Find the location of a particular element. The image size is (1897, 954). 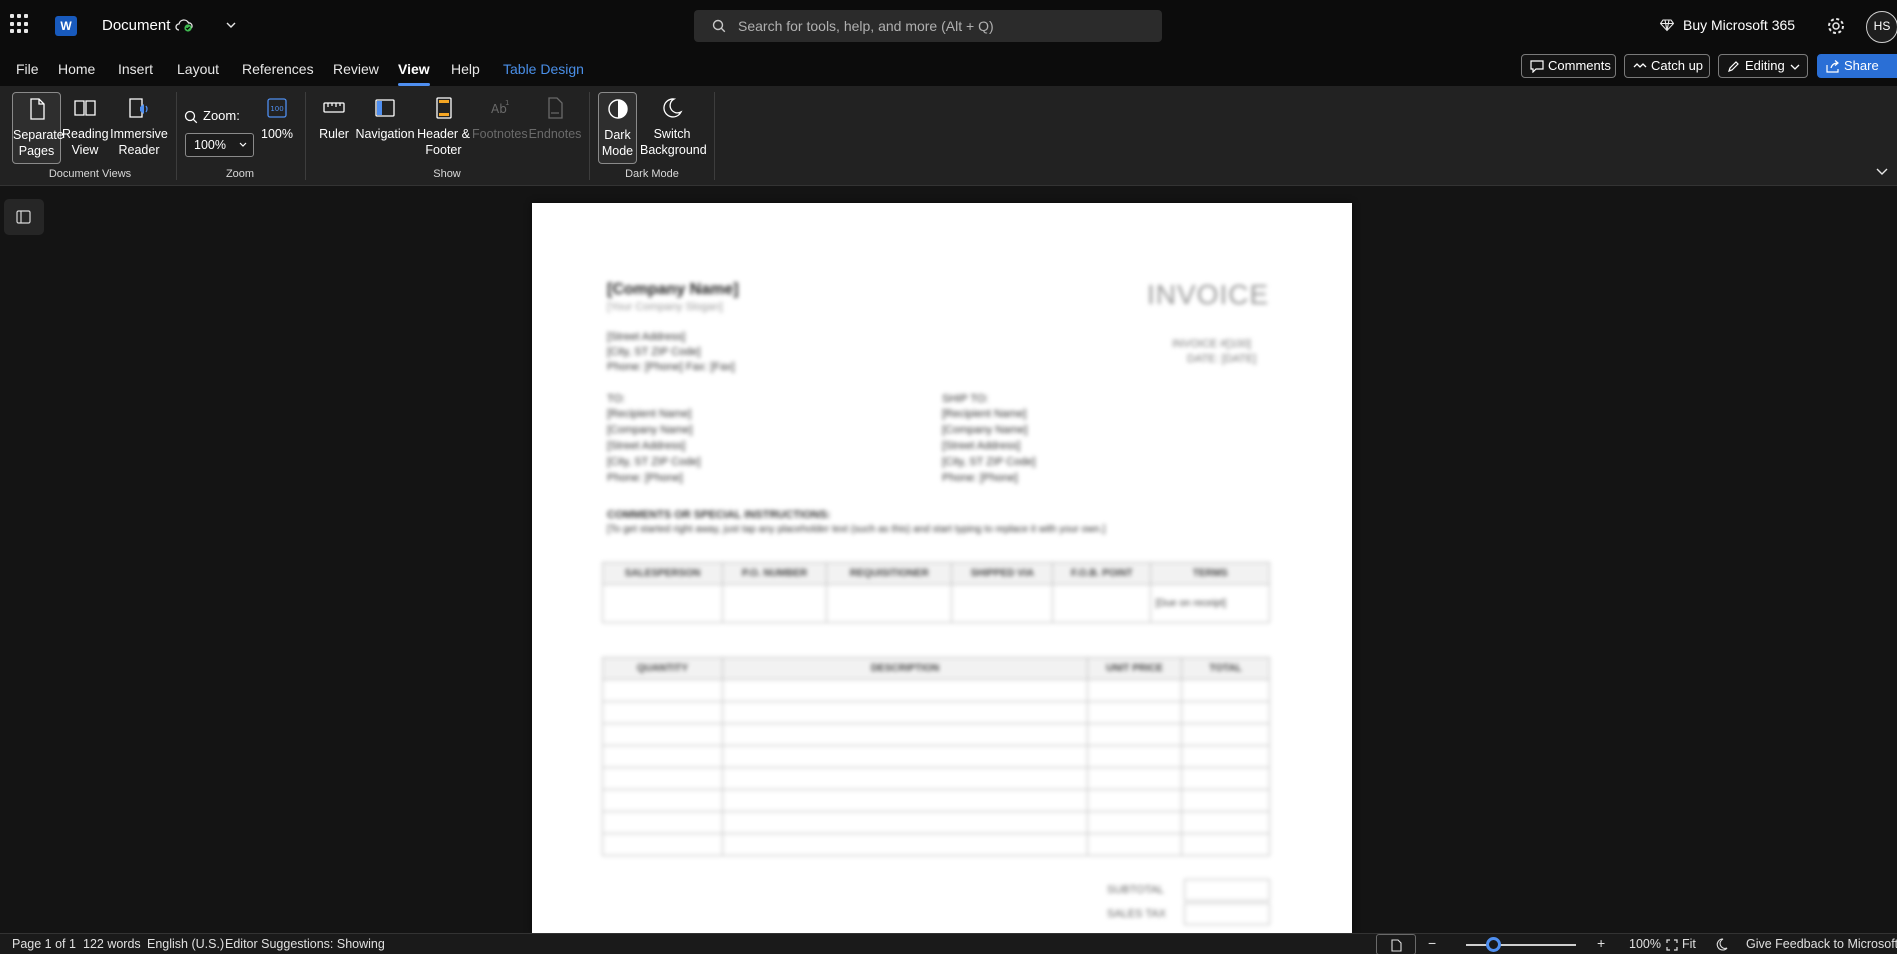

tab-help: Help is located at coordinates (465, 69).